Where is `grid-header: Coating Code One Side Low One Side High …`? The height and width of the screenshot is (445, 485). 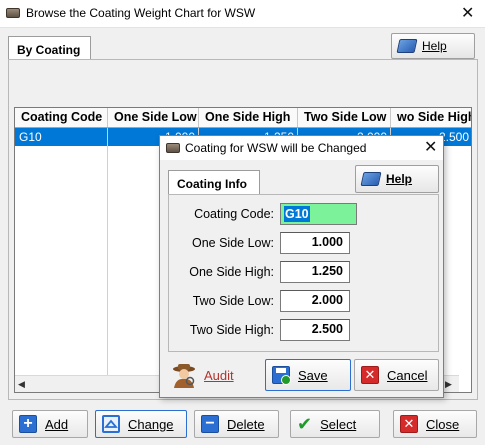
grid-header: Coating Code One Side Low One Side High … is located at coordinates (243, 118).